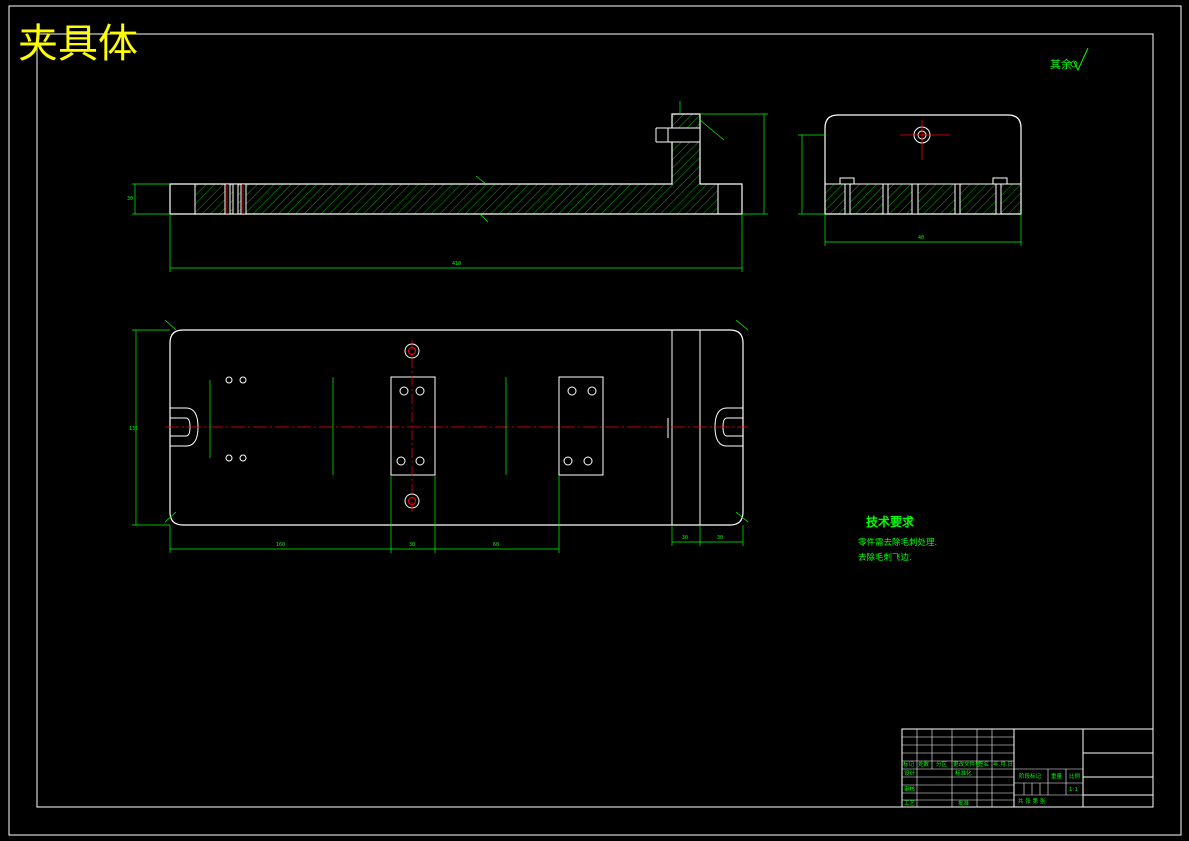 The height and width of the screenshot is (841, 1189). What do you see at coordinates (963, 773) in the screenshot?
I see `svg-text: 标准化` at bounding box center [963, 773].